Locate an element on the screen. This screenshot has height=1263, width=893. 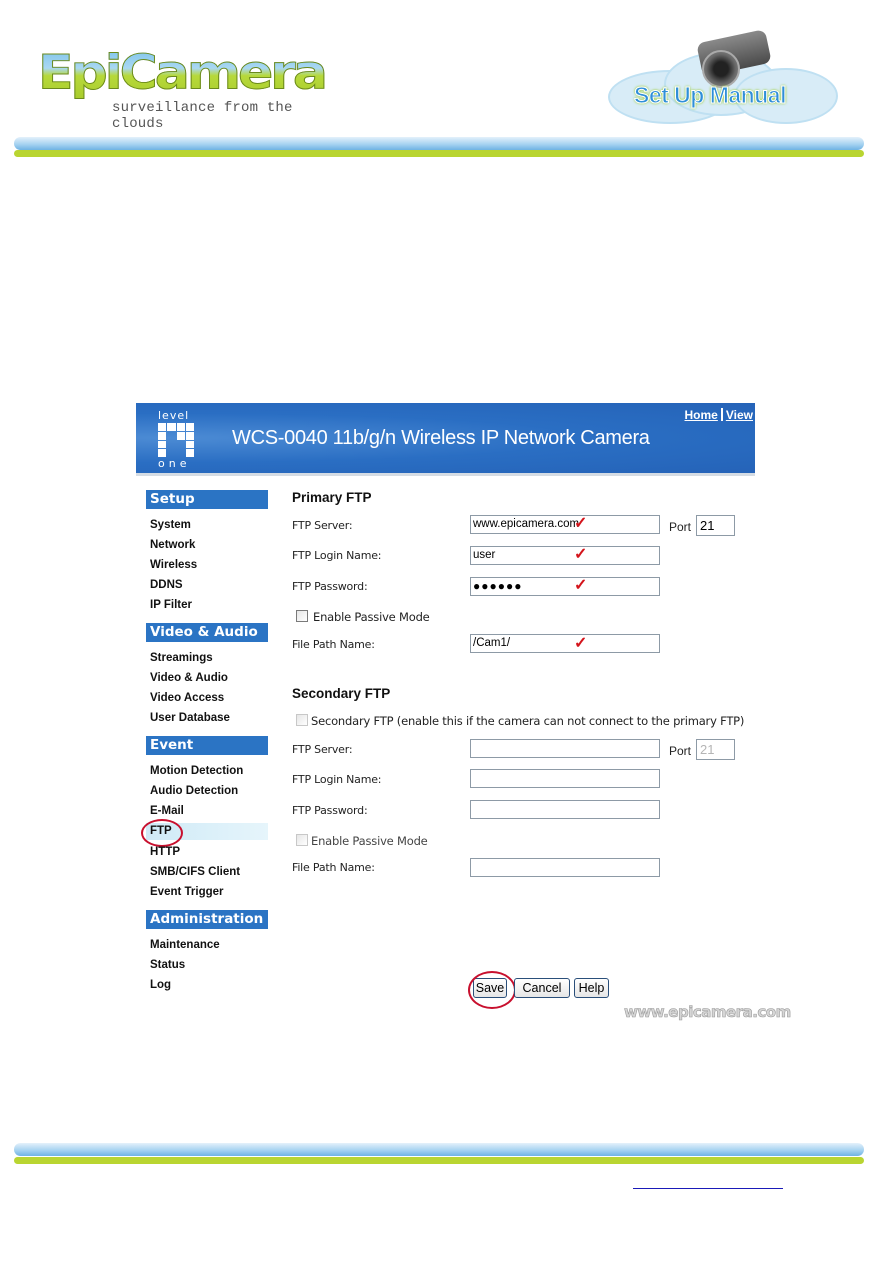
secondary-enable-checkbox is located at coordinates (302, 720).